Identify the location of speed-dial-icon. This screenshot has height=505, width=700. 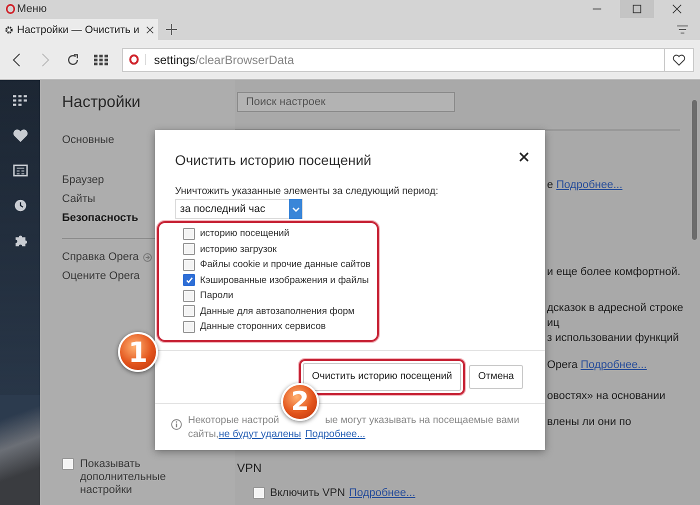
(20, 100).